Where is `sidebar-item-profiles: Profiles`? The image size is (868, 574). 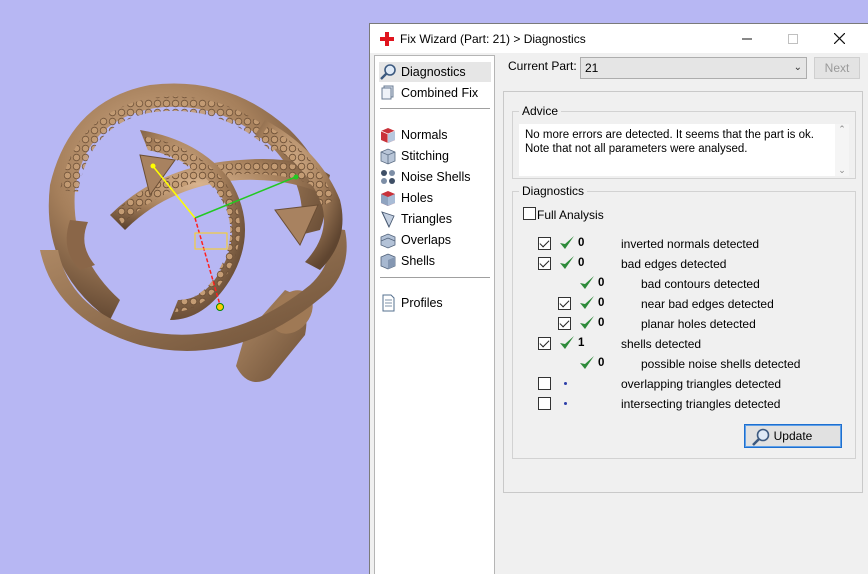
sidebar-item-profiles: Profiles is located at coordinates (435, 303).